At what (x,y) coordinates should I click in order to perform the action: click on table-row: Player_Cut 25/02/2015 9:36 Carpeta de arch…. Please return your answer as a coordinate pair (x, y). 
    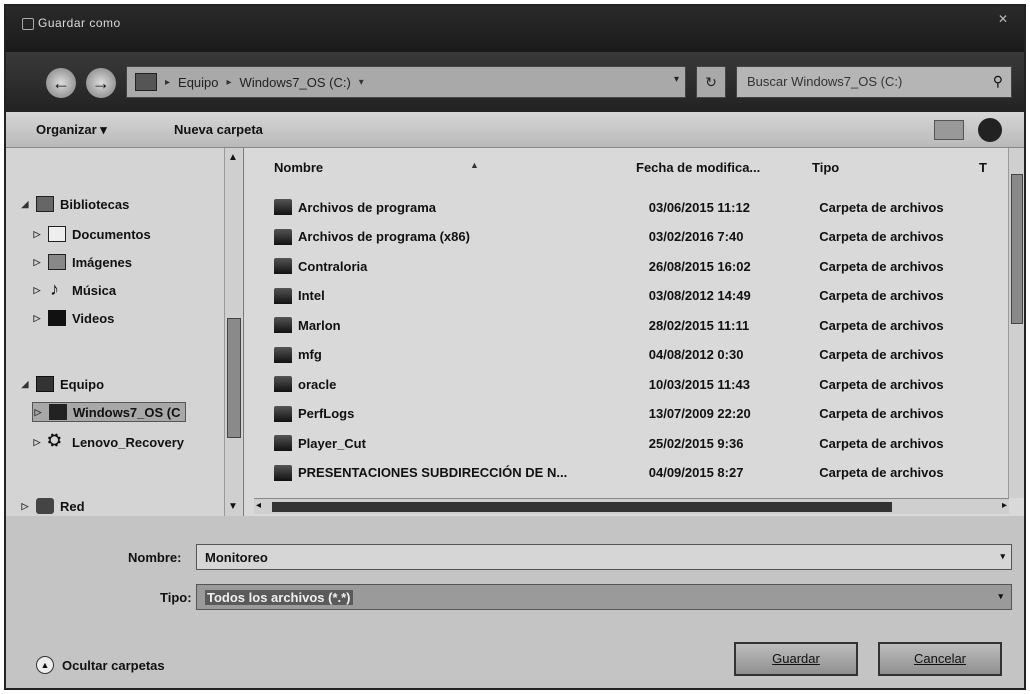
    Looking at the image, I should click on (629, 443).